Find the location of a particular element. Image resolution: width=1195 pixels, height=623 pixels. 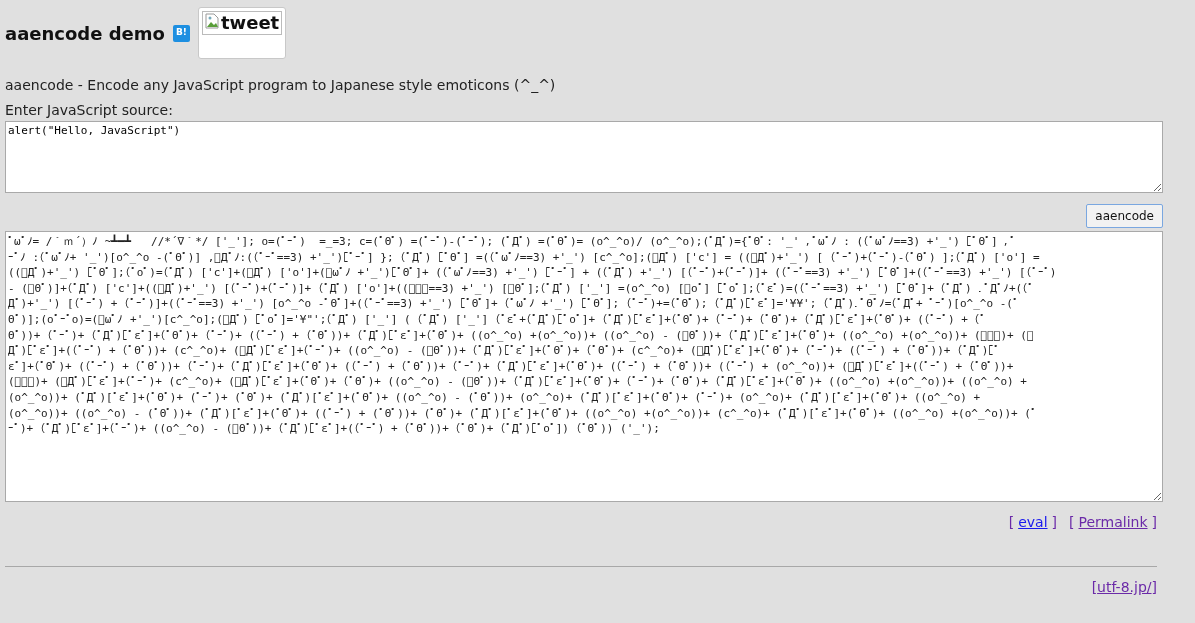

code-text: (ﾟДﾟ)[ﾟεﾟ]='¥¥'; (ﾟДﾟ).ﾟΘﾟﾉ=(ﾟДﾟ+ is located at coordinates (818, 304).